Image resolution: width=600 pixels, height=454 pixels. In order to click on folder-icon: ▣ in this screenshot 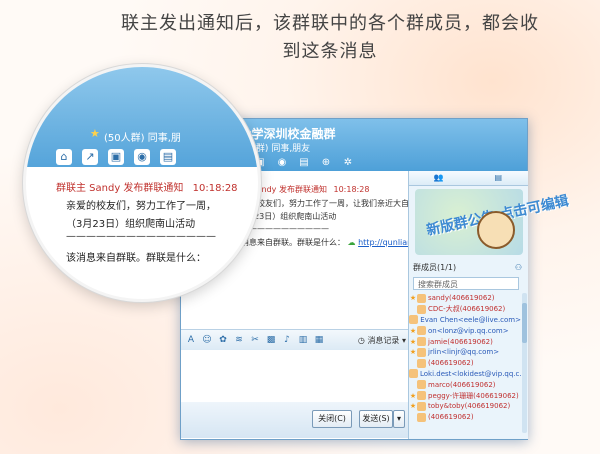, I will do `click(116, 157)`.